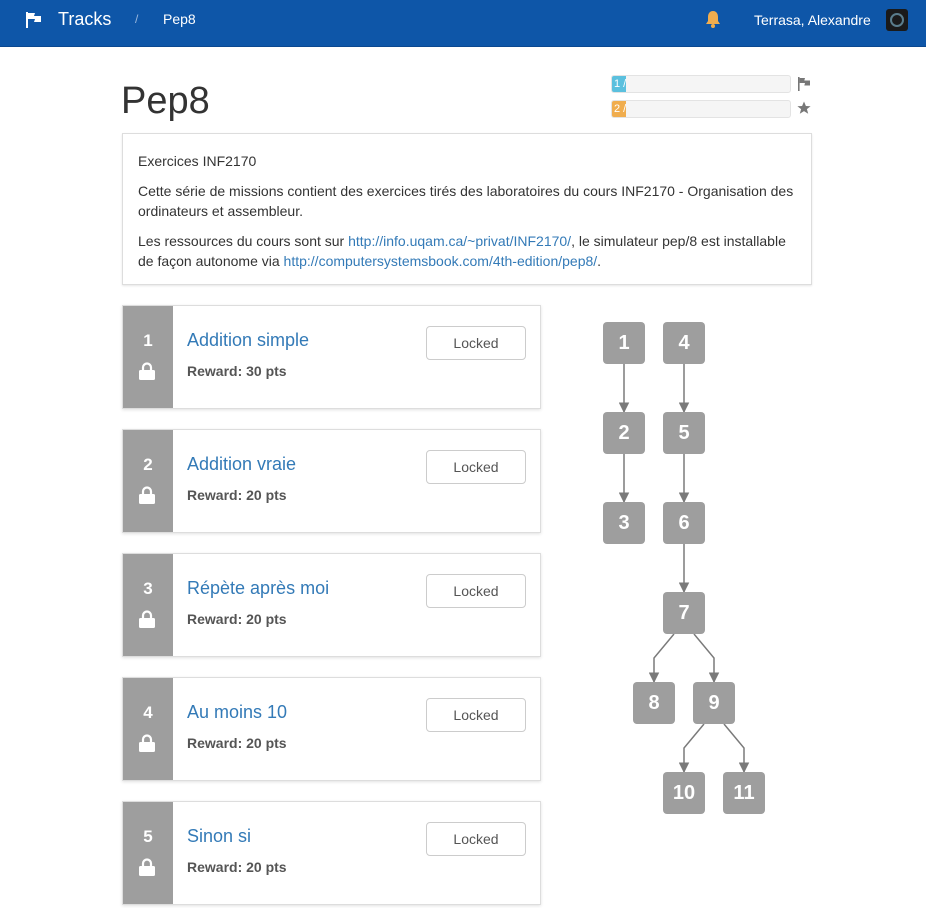 Image resolution: width=926 pixels, height=908 pixels. Describe the element at coordinates (701, 109) in the screenshot. I see `progress-bar-stars: 2 /` at that location.